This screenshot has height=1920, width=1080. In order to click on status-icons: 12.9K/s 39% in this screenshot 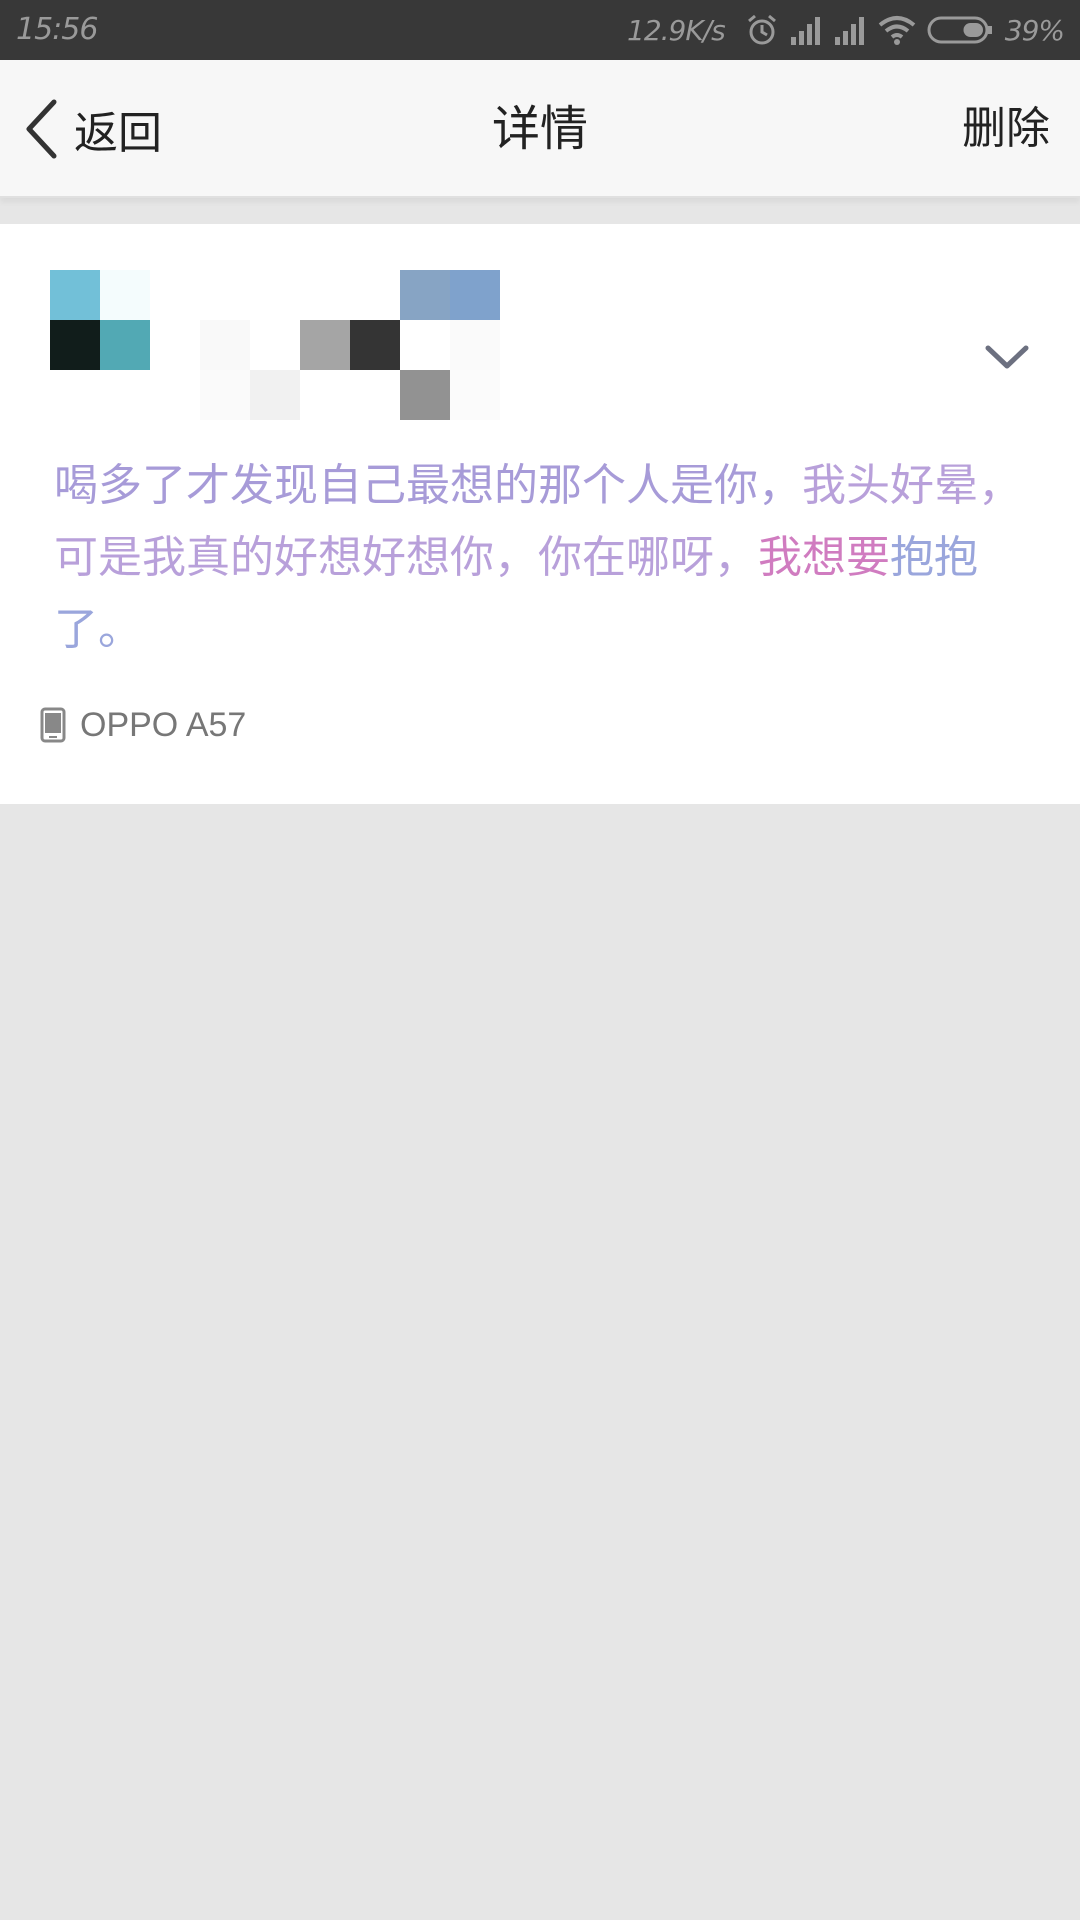, I will do `click(846, 30)`.